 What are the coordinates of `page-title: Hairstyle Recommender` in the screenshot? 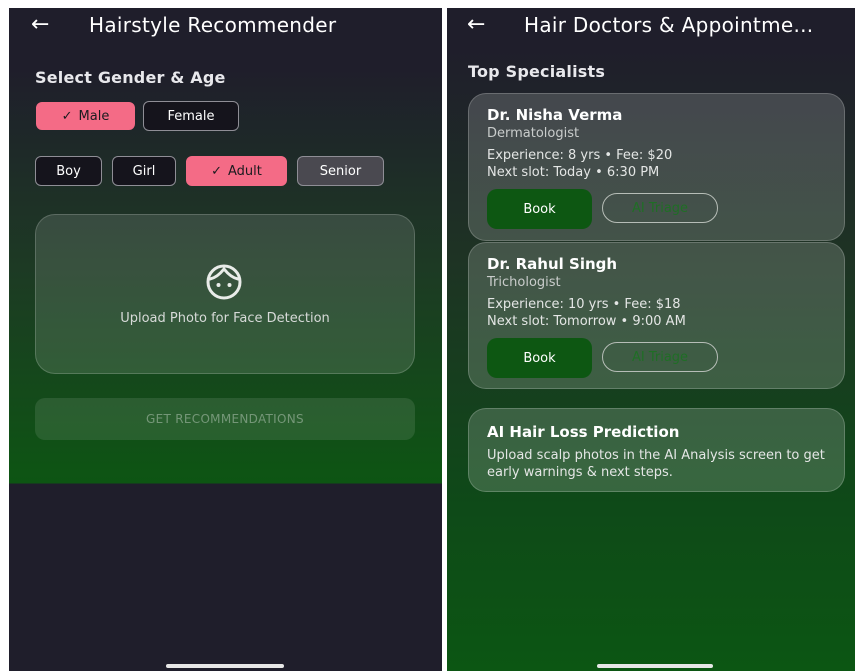 It's located at (213, 25).